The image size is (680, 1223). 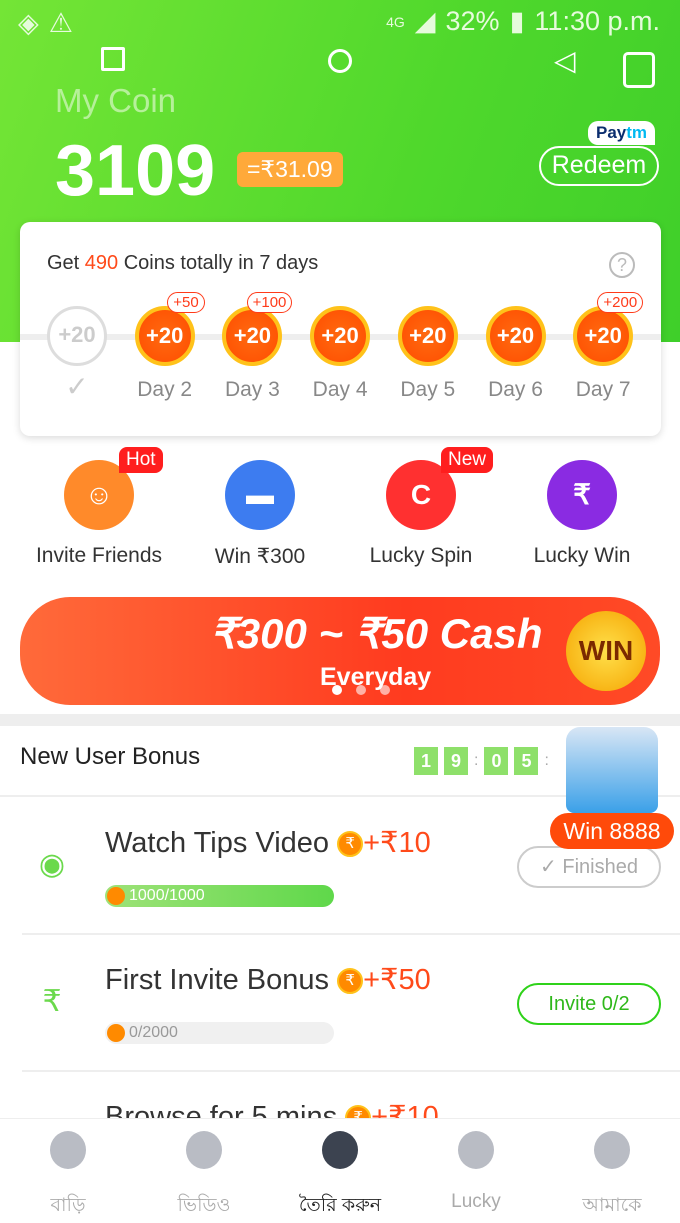 I want to click on feature-icon: ▬, so click(x=260, y=495).